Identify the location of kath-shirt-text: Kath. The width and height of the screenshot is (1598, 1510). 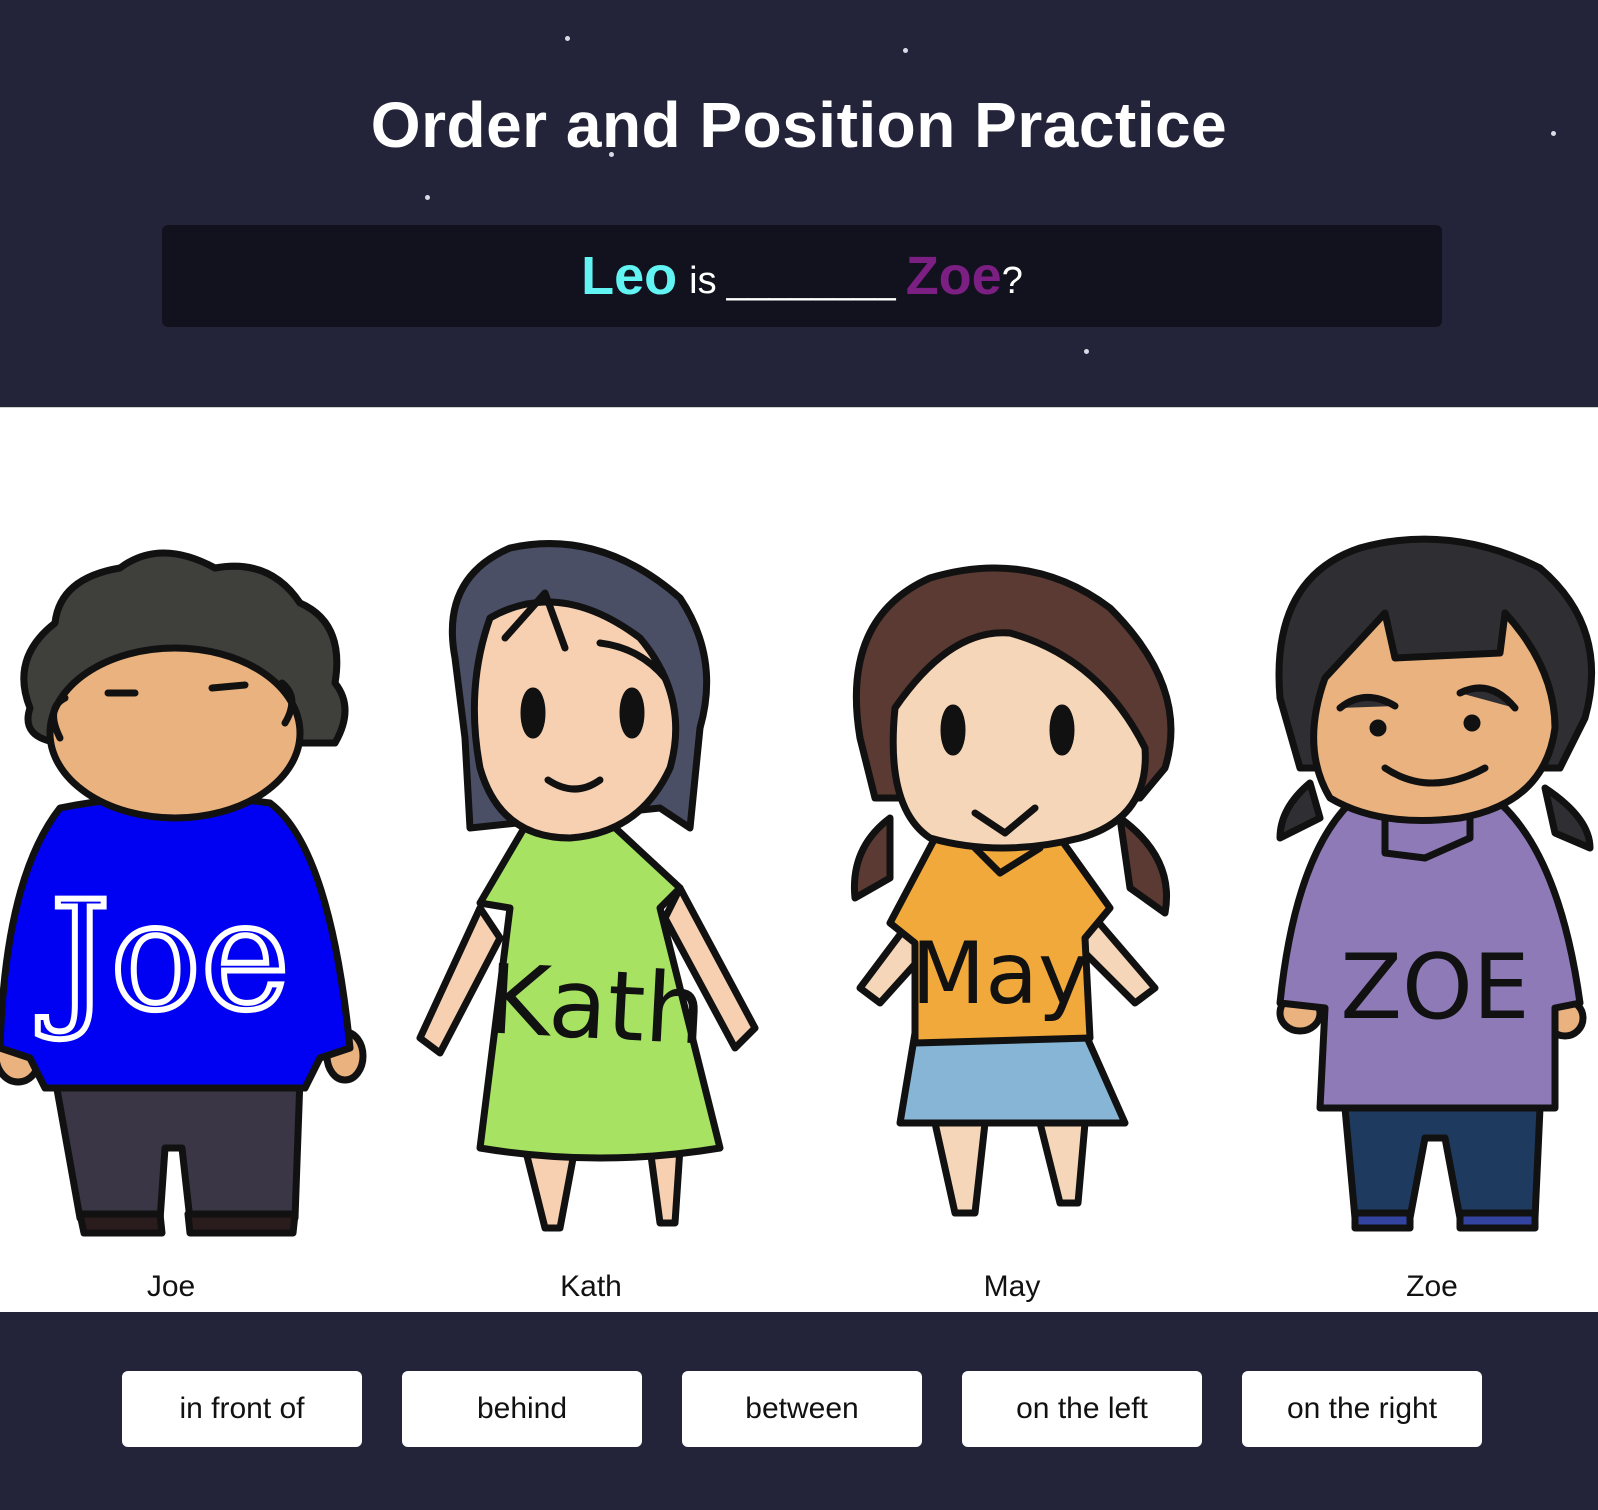
(597, 1004).